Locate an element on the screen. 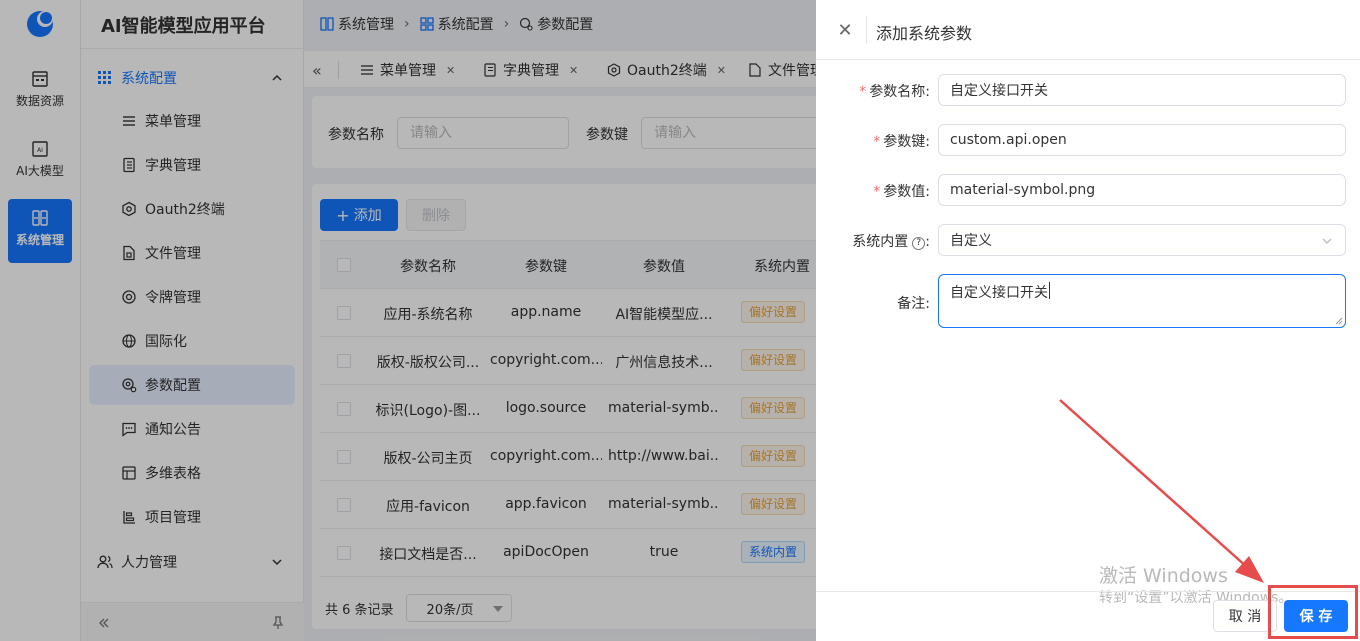 The image size is (1360, 641). param-name-label: * 参数名称: is located at coordinates (873, 91).